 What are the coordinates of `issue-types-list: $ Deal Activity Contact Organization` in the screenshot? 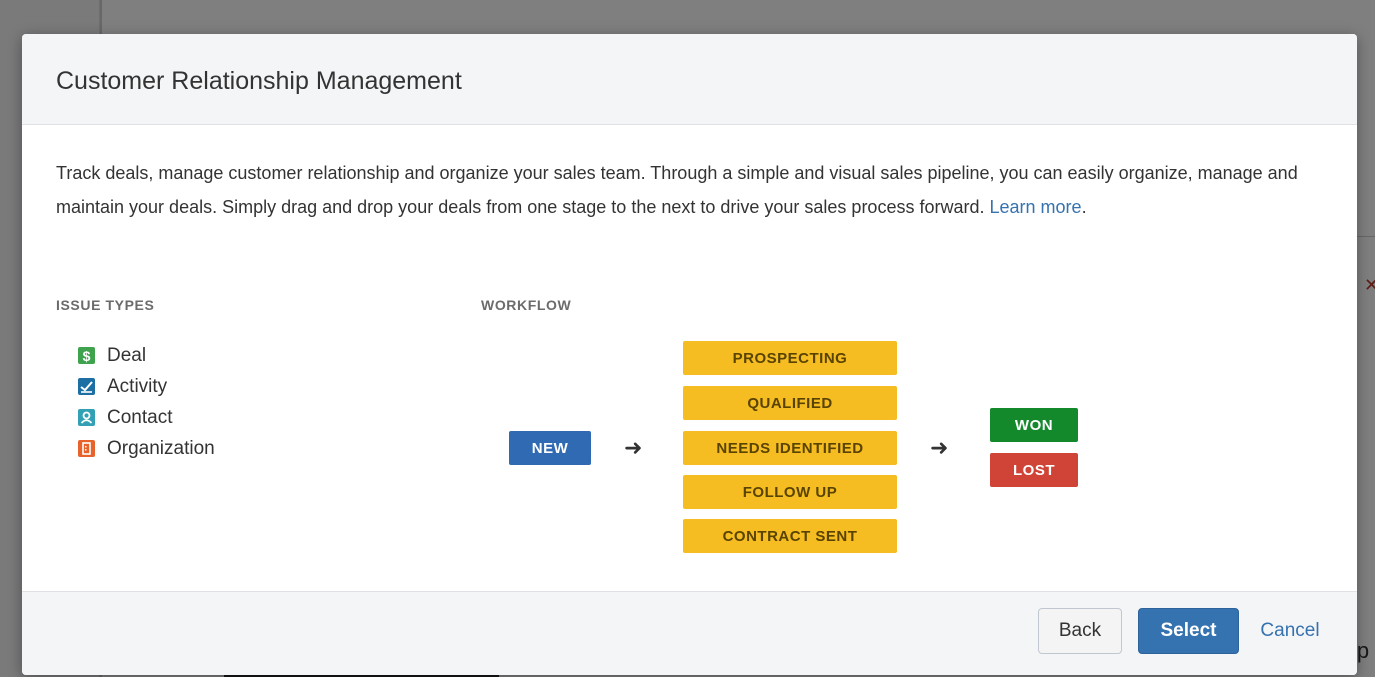 It's located at (146, 402).